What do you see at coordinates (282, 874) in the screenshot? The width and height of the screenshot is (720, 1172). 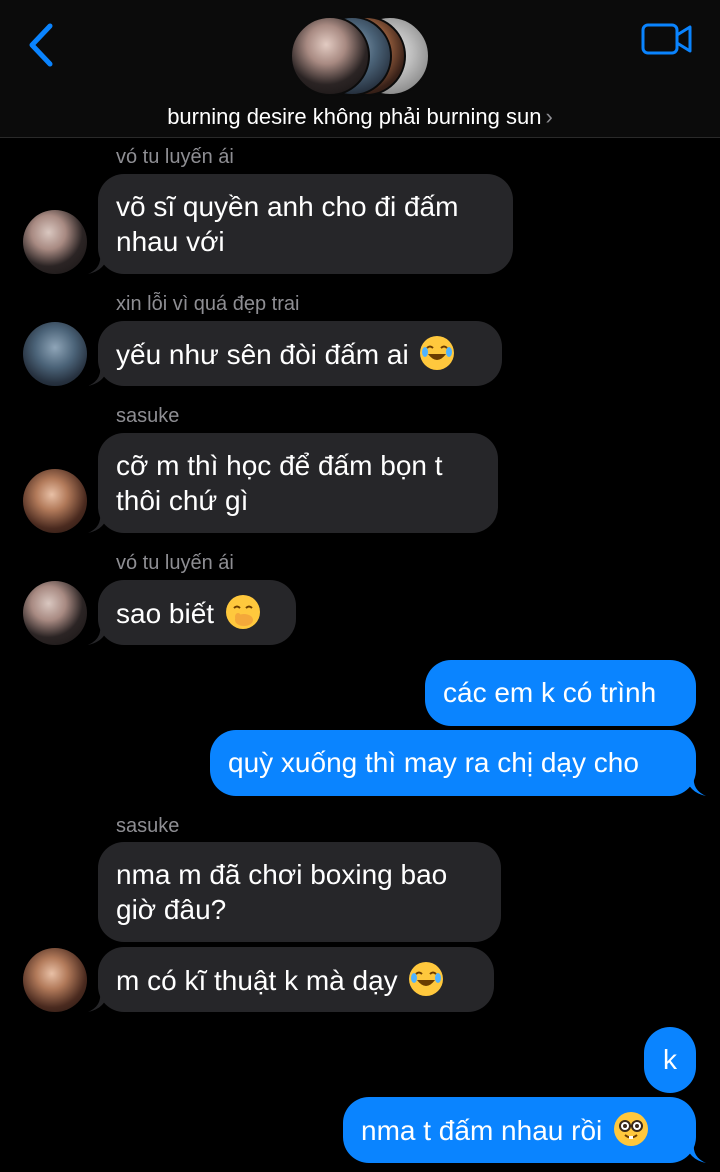 I see `message-text-line: nma m đã chơi boxing bao` at bounding box center [282, 874].